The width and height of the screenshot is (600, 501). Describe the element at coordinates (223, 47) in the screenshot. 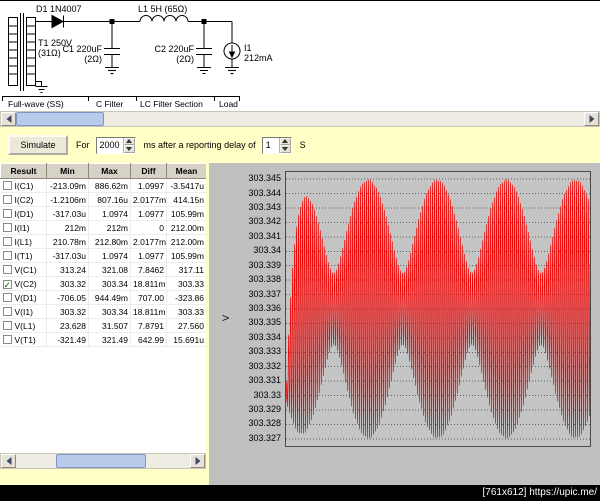

I see `load-i1-symbol` at that location.